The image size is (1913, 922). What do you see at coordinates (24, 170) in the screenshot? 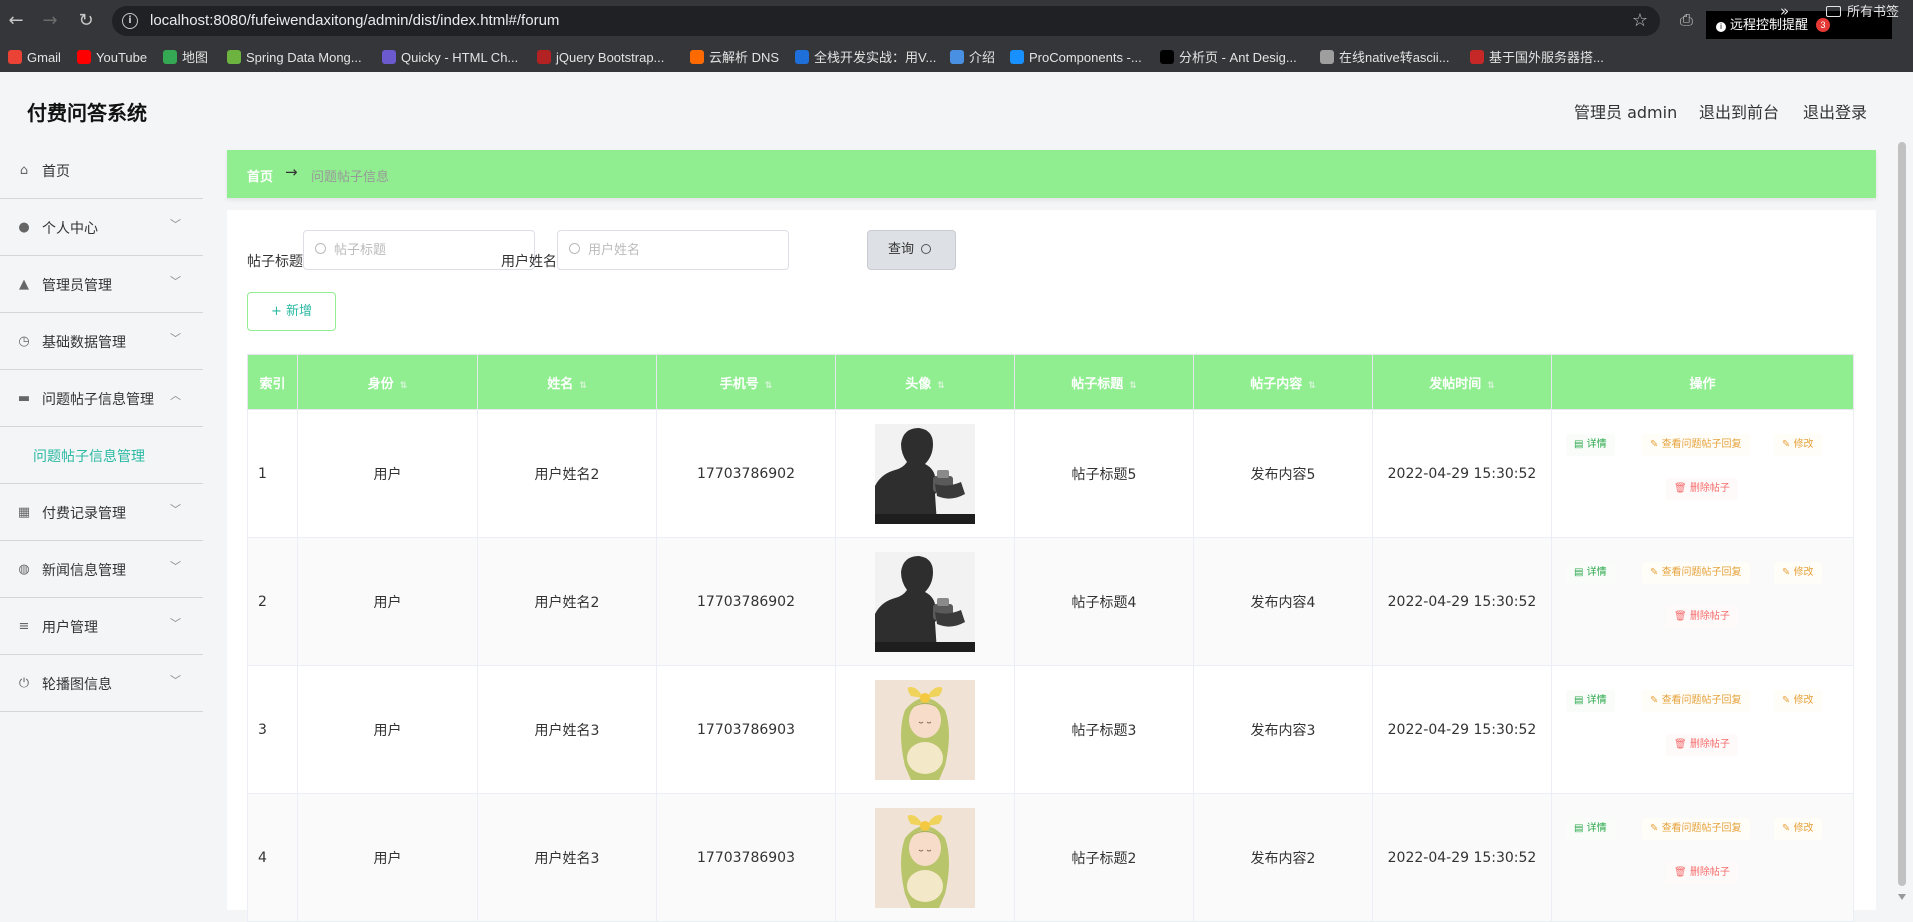
I see `home-icon: ⌂` at bounding box center [24, 170].